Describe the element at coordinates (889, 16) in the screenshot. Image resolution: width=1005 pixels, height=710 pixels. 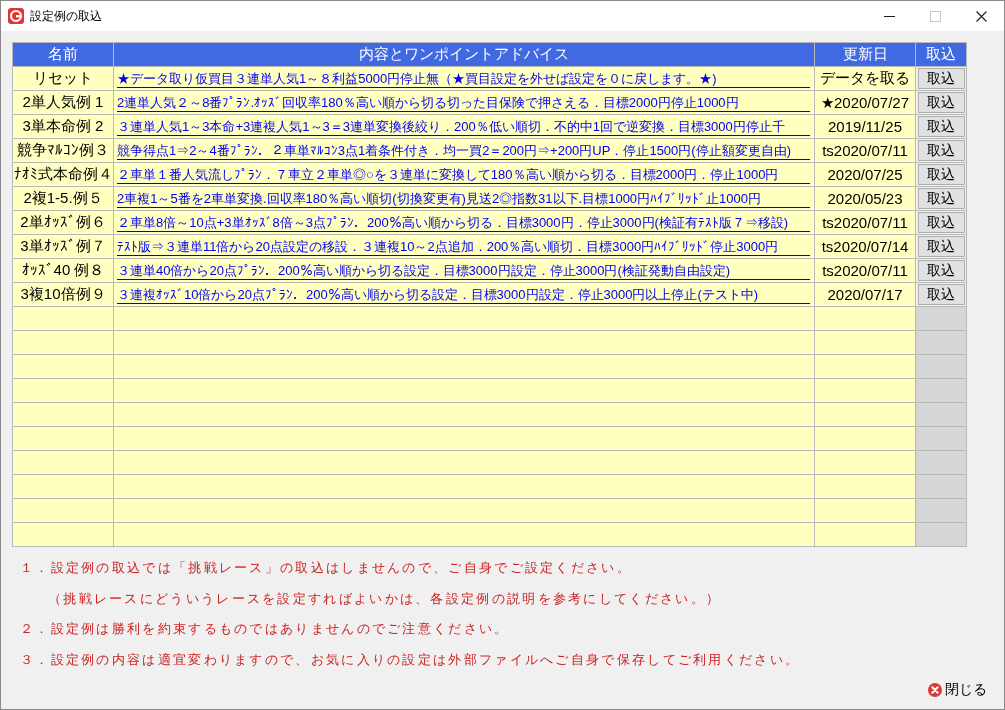
I see `minimize-icon` at that location.